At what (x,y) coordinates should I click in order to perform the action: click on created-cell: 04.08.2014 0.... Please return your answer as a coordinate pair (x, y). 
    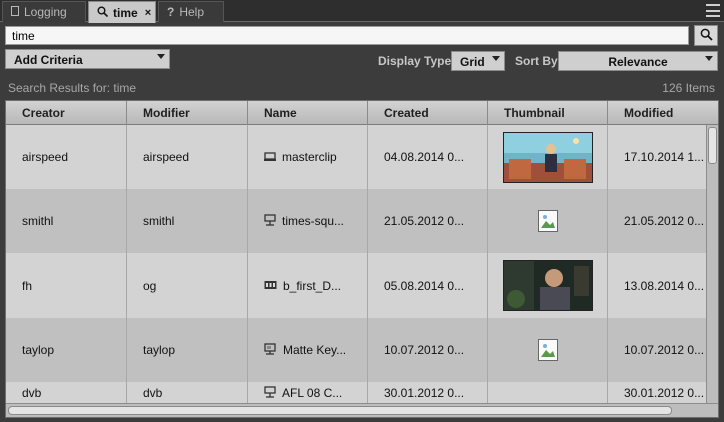
    Looking at the image, I should click on (428, 157).